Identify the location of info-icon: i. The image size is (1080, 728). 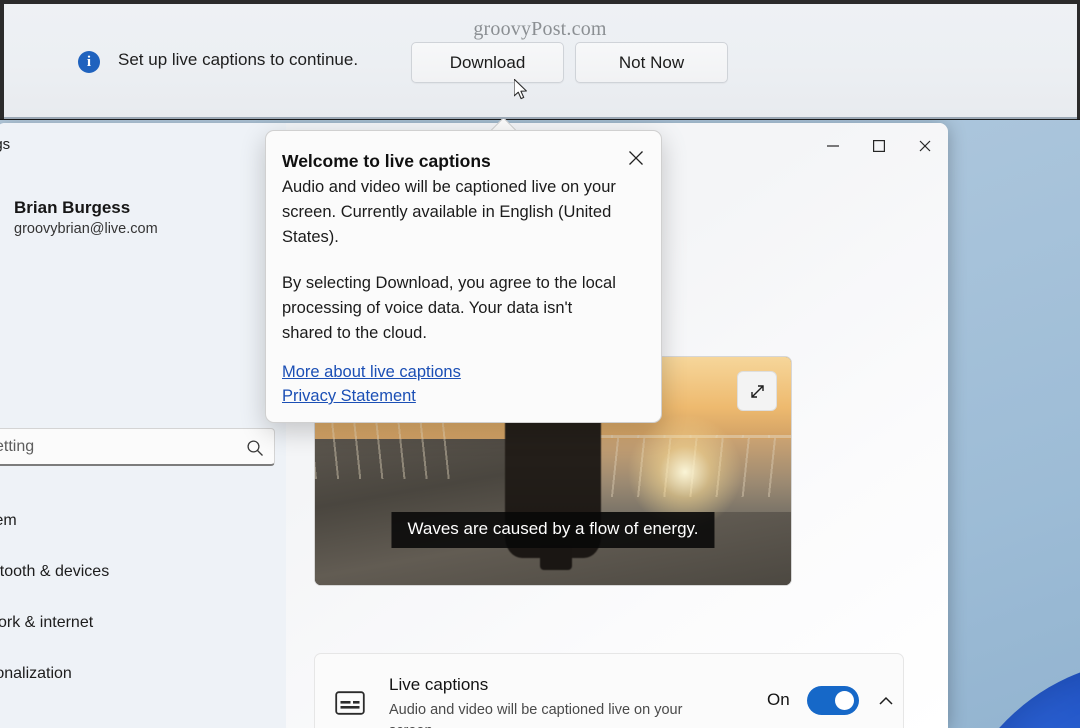
(89, 62).